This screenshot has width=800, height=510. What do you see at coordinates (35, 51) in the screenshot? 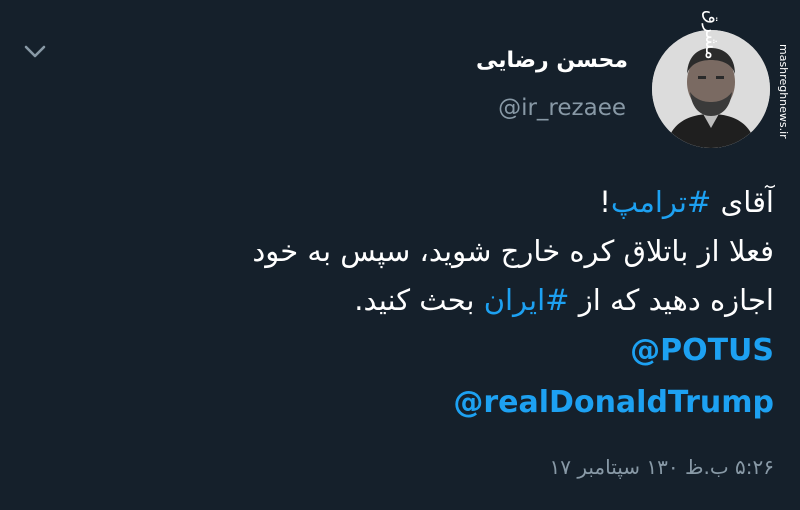
I see `chevron-down-icon` at bounding box center [35, 51].